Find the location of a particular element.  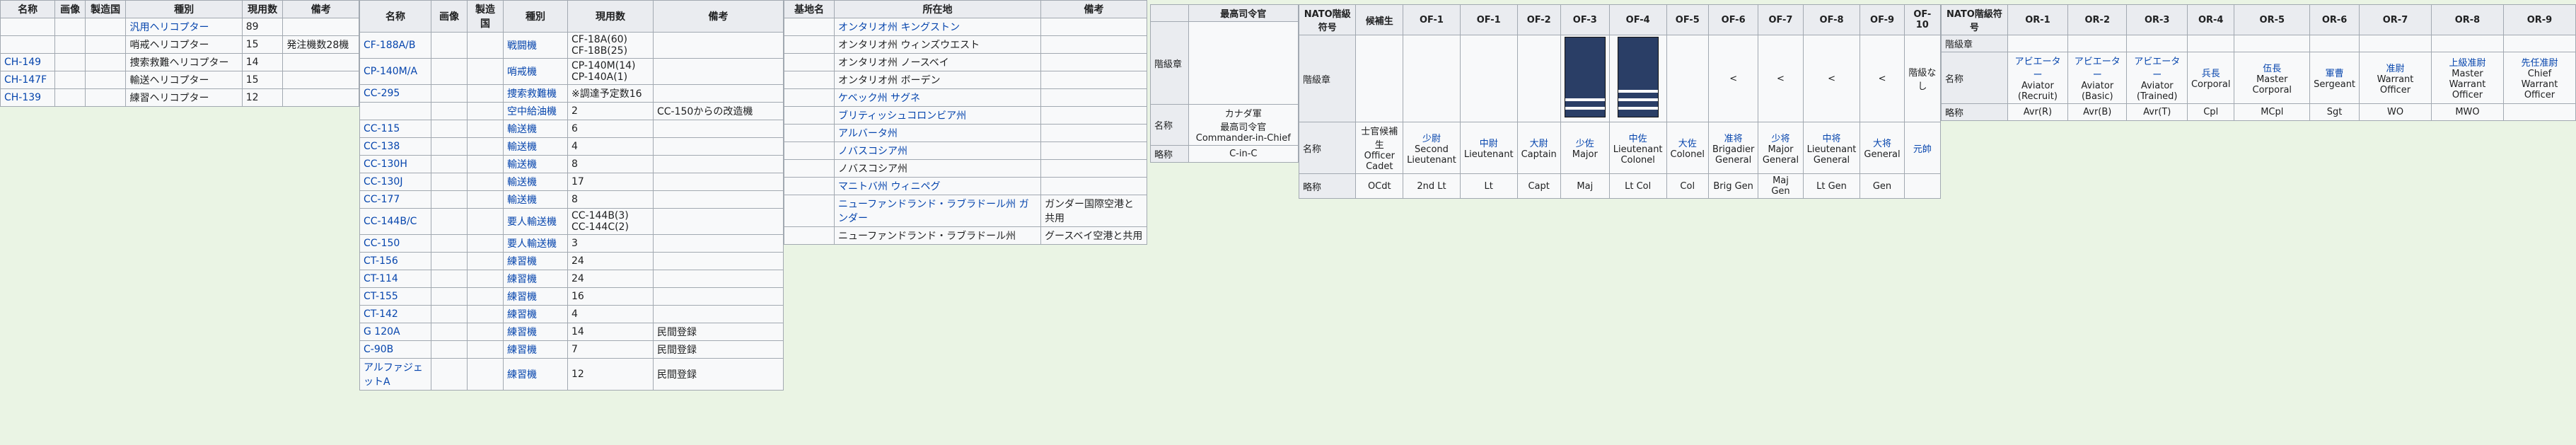

rank-name-jp: 大佐 is located at coordinates (1688, 142).